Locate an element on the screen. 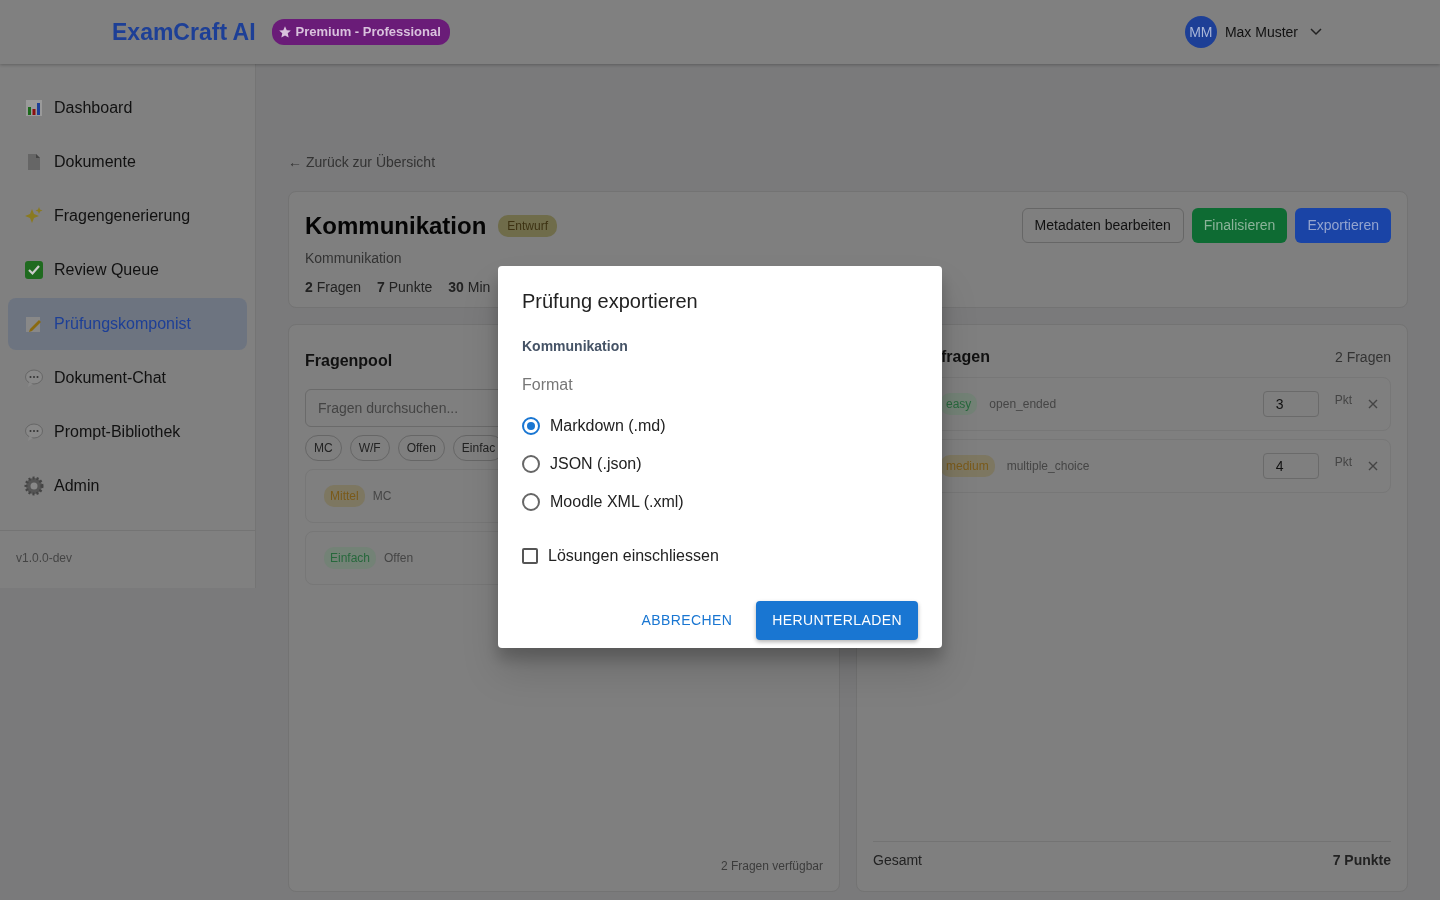 The image size is (1440, 900). difficulty-tag: medium is located at coordinates (967, 466).